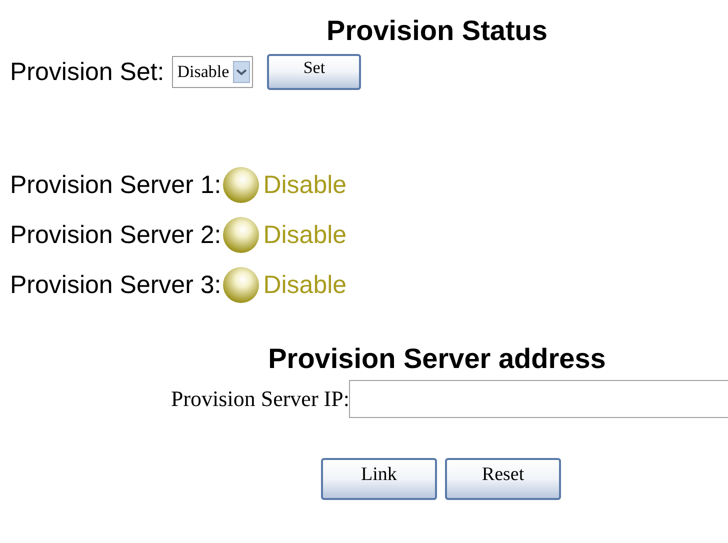 The width and height of the screenshot is (728, 543). I want to click on server-label: Provision Server 3:, so click(116, 285).